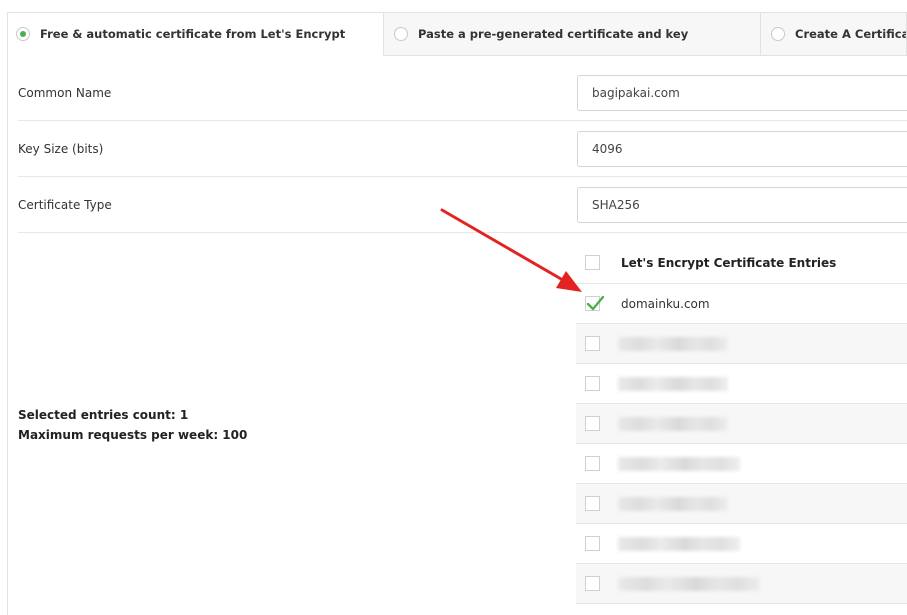 The width and height of the screenshot is (907, 615). I want to click on max-requests-per-week: Maximum requests per week: 100, so click(133, 435).